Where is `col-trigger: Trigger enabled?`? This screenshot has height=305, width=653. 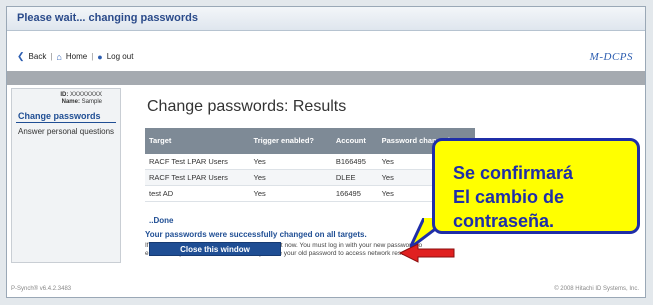
col-trigger: Trigger enabled? is located at coordinates (290, 141).